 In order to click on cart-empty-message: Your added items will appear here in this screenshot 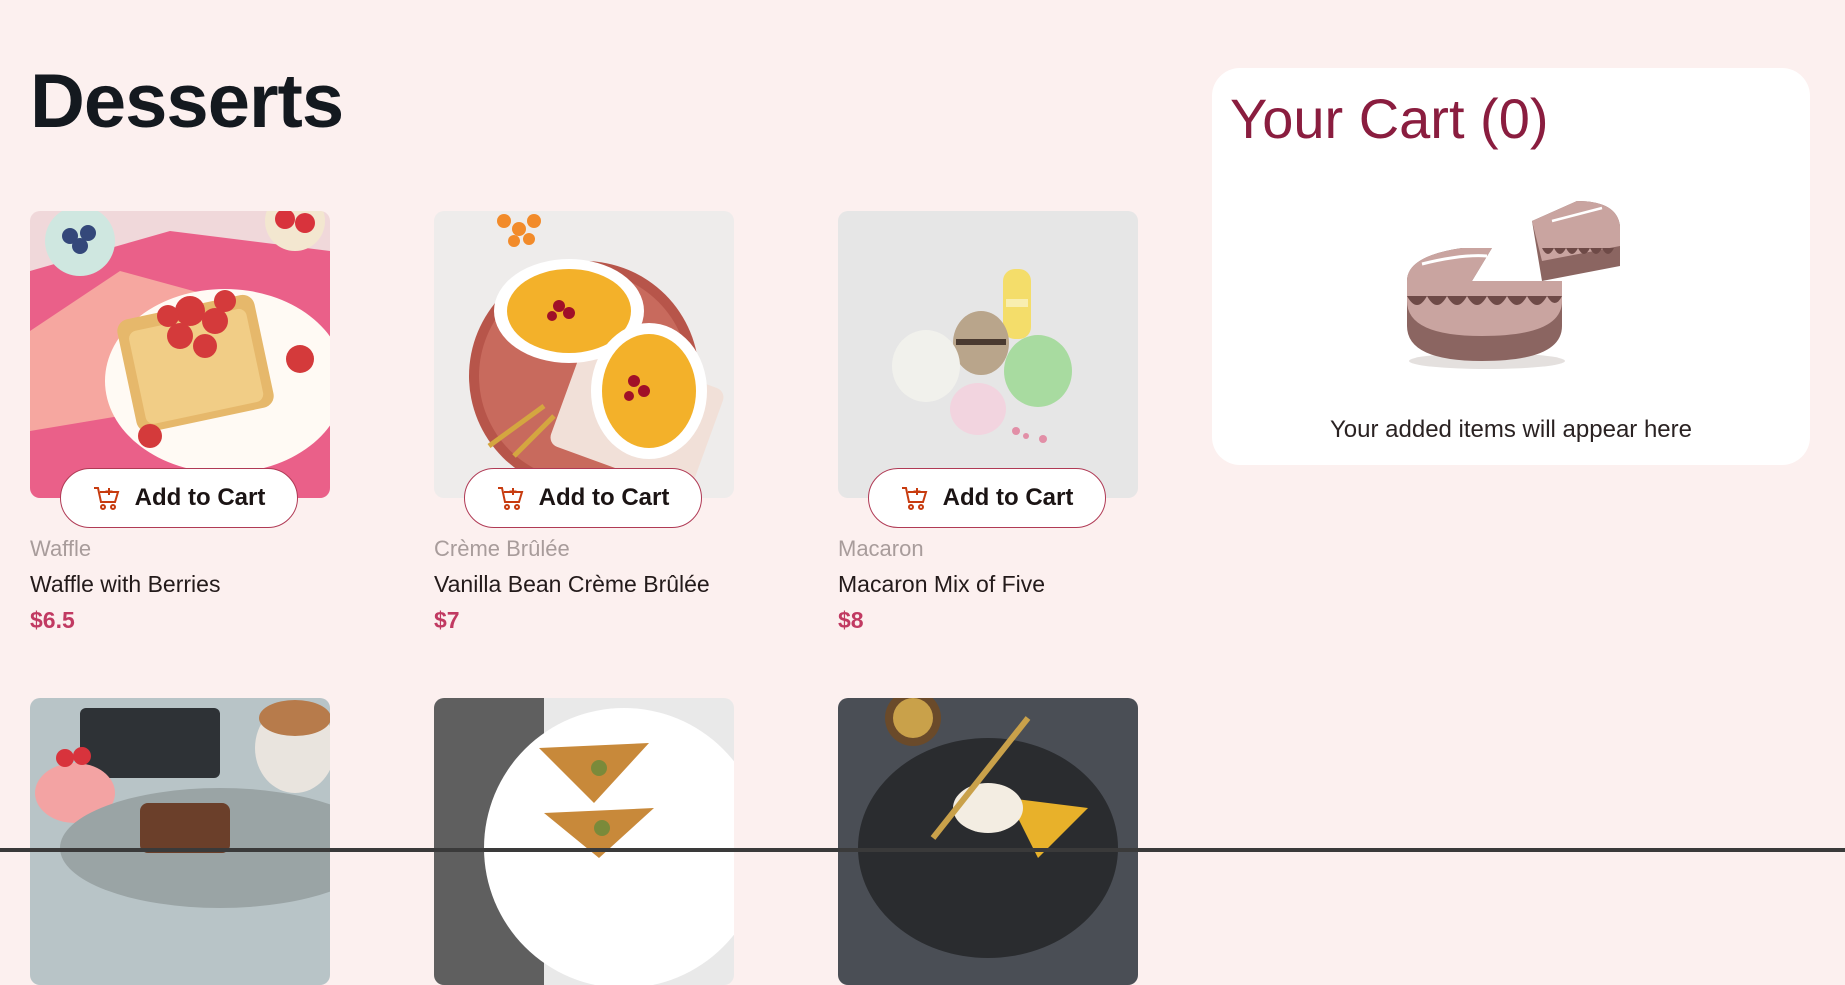, I will do `click(1510, 429)`.